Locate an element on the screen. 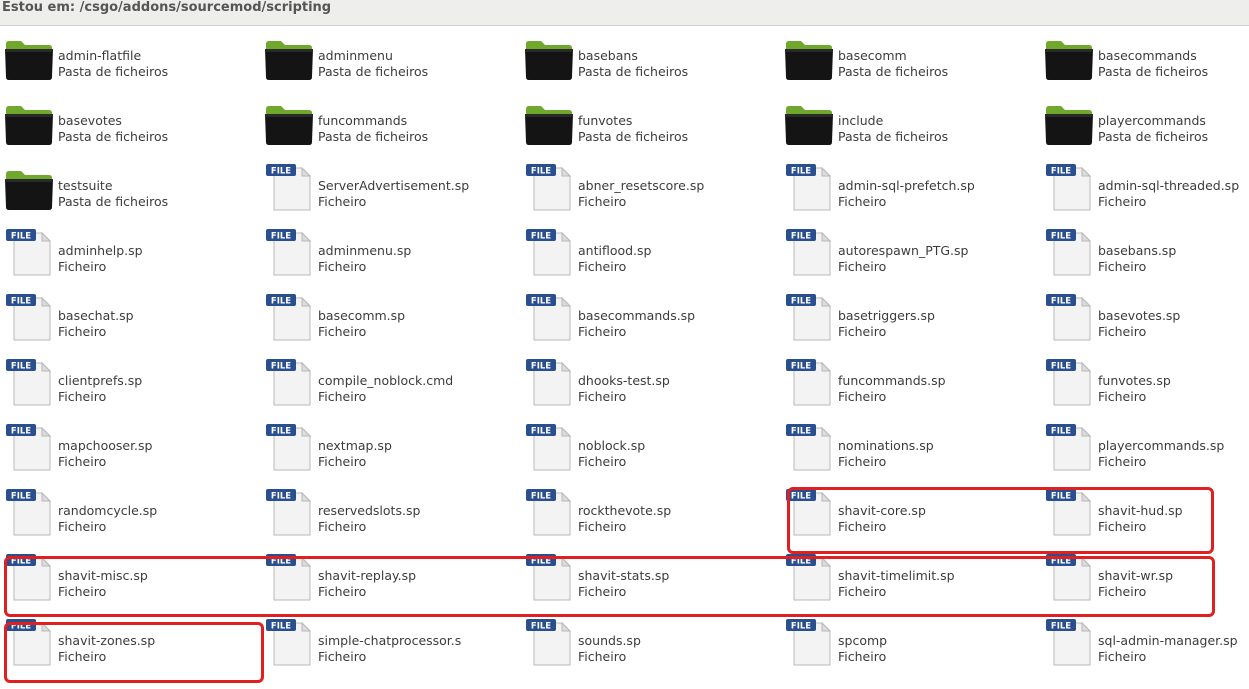 The height and width of the screenshot is (689, 1249). file-item: FILE shavit-wr.sp Ficheiro is located at coordinates (1144, 578).